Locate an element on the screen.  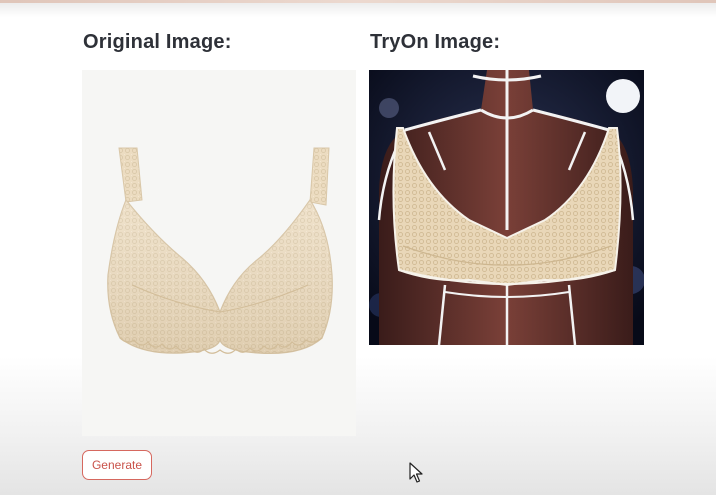
mouse-pointer-icon is located at coordinates (416, 472).